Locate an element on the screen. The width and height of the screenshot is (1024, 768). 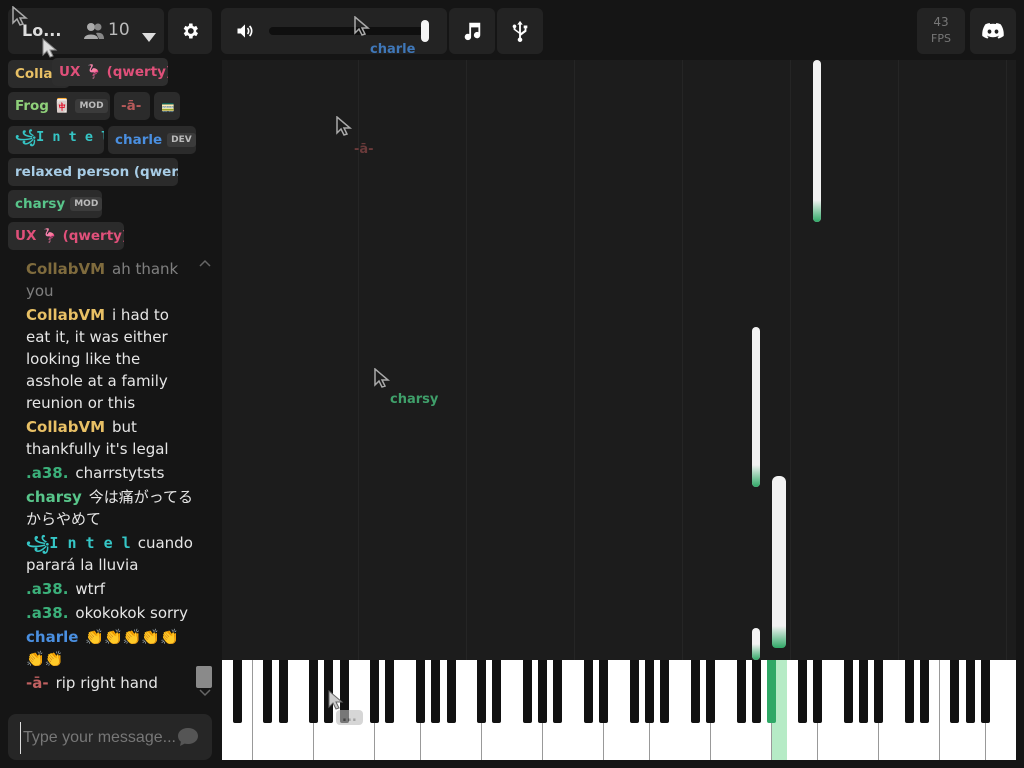
fps-counter: 43 FPS is located at coordinates (941, 31).